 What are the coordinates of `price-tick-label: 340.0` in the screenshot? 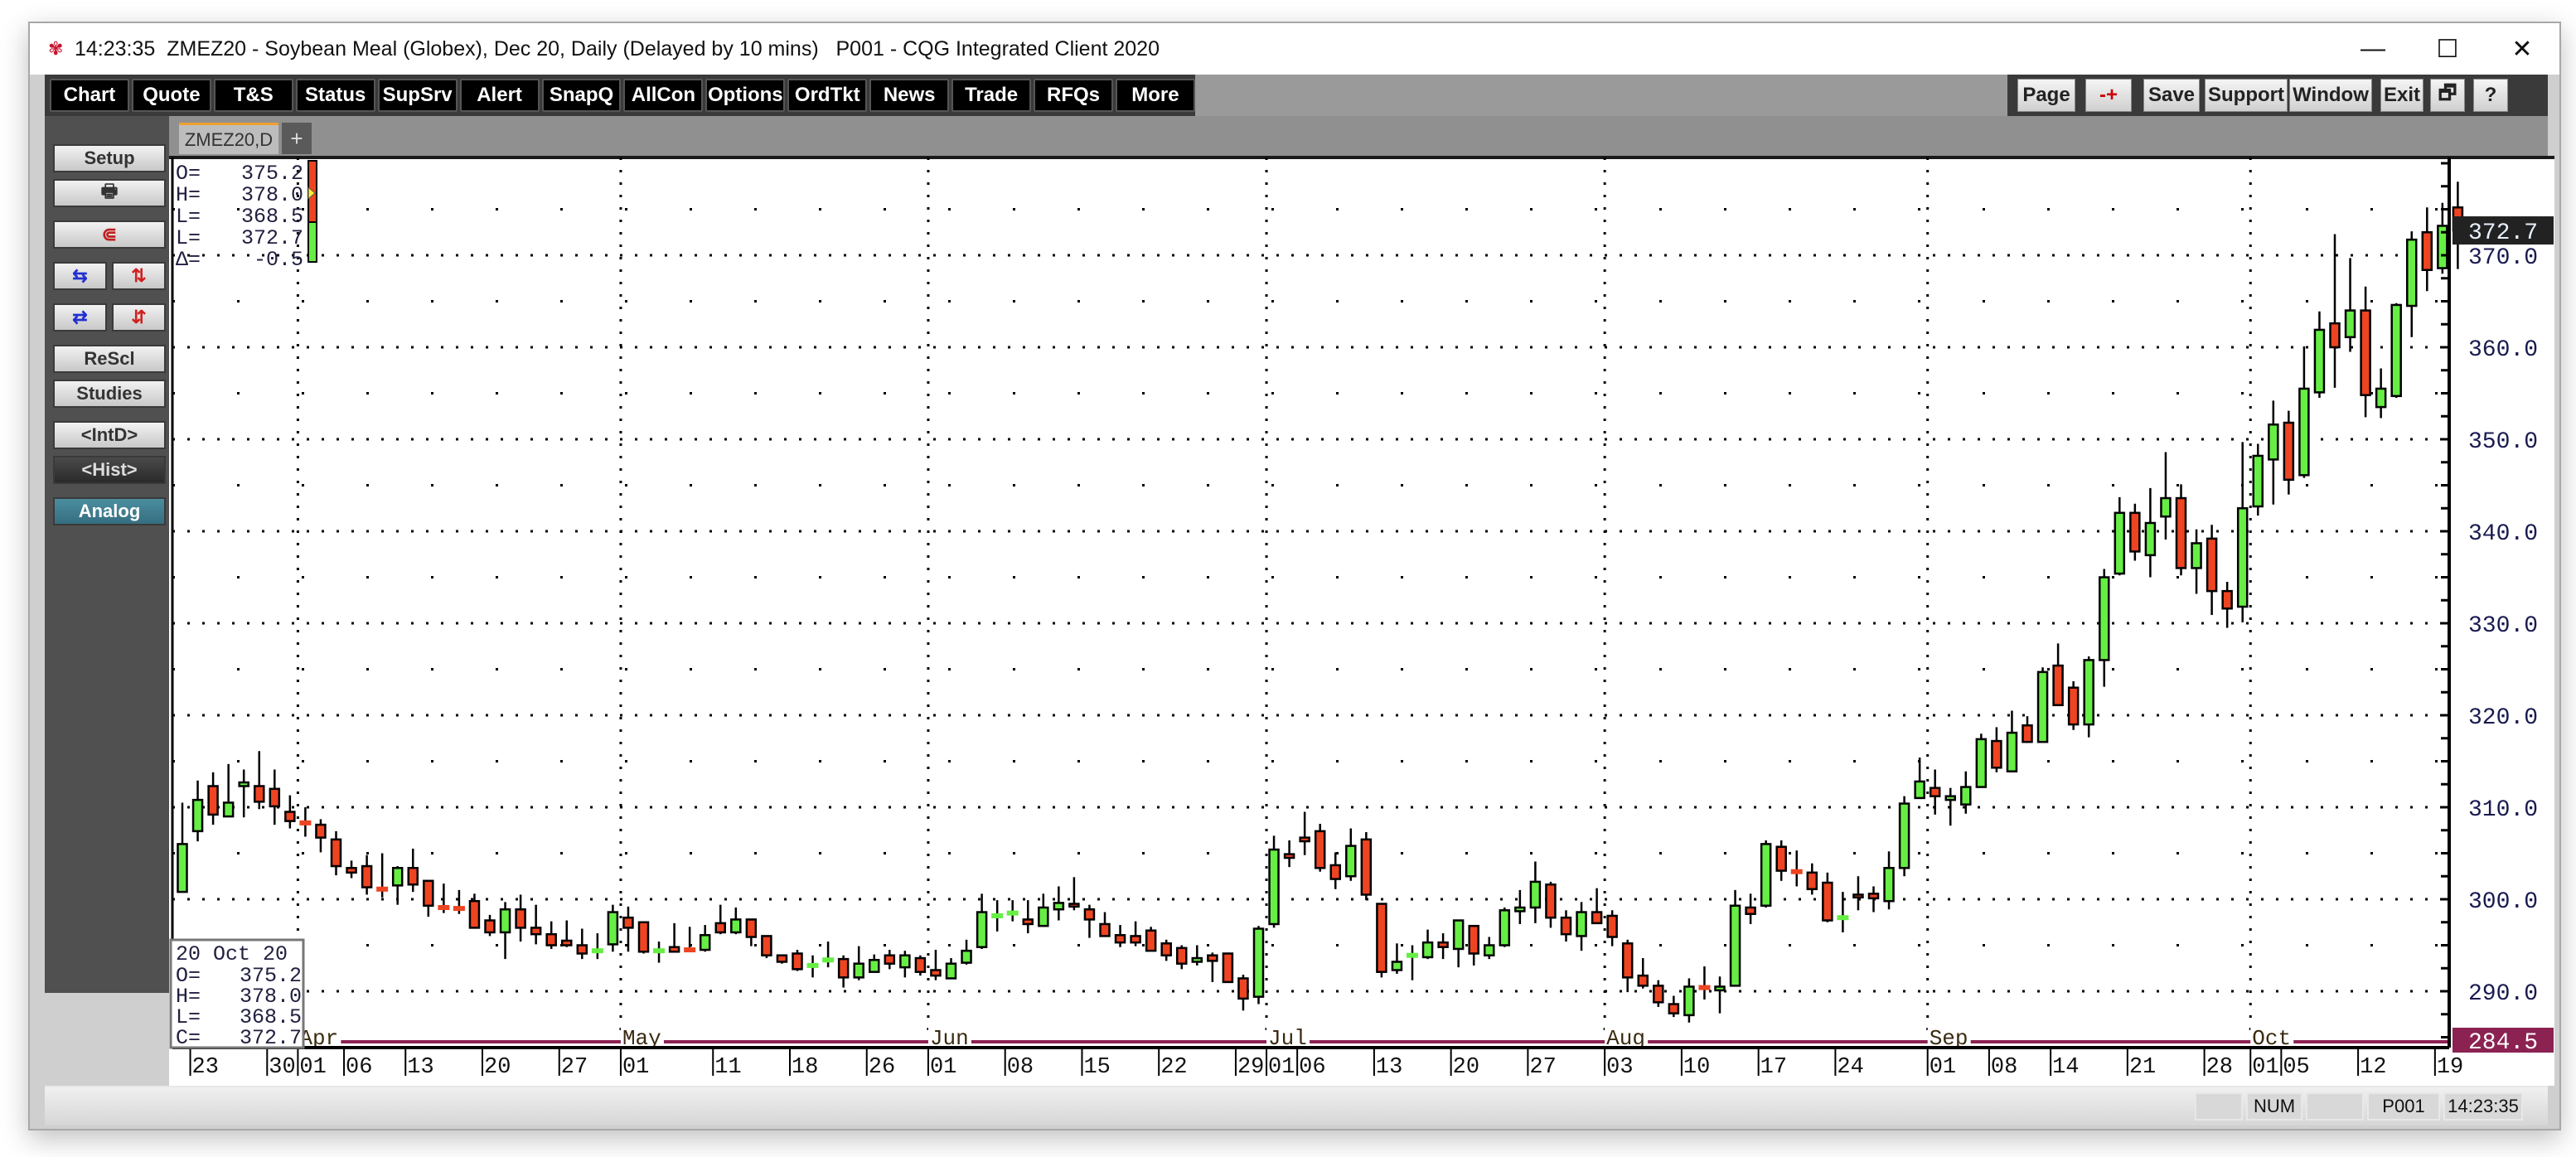 It's located at (2503, 534).